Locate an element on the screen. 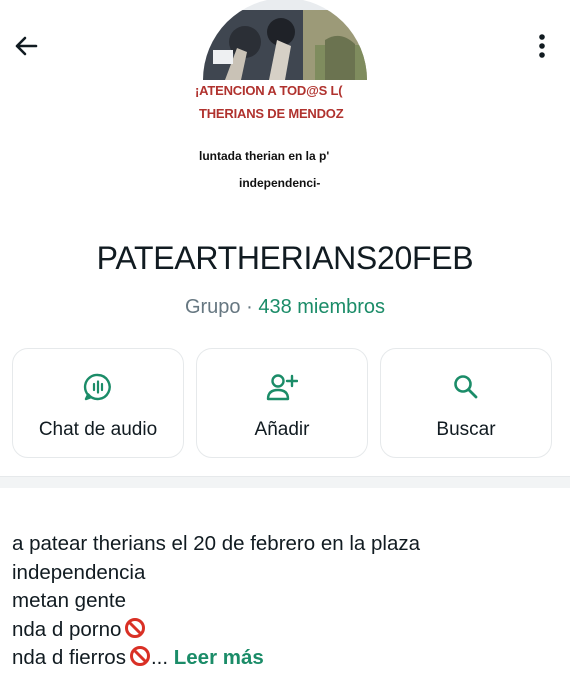 The width and height of the screenshot is (570, 687). description-text: nda d fierros is located at coordinates (69, 657).